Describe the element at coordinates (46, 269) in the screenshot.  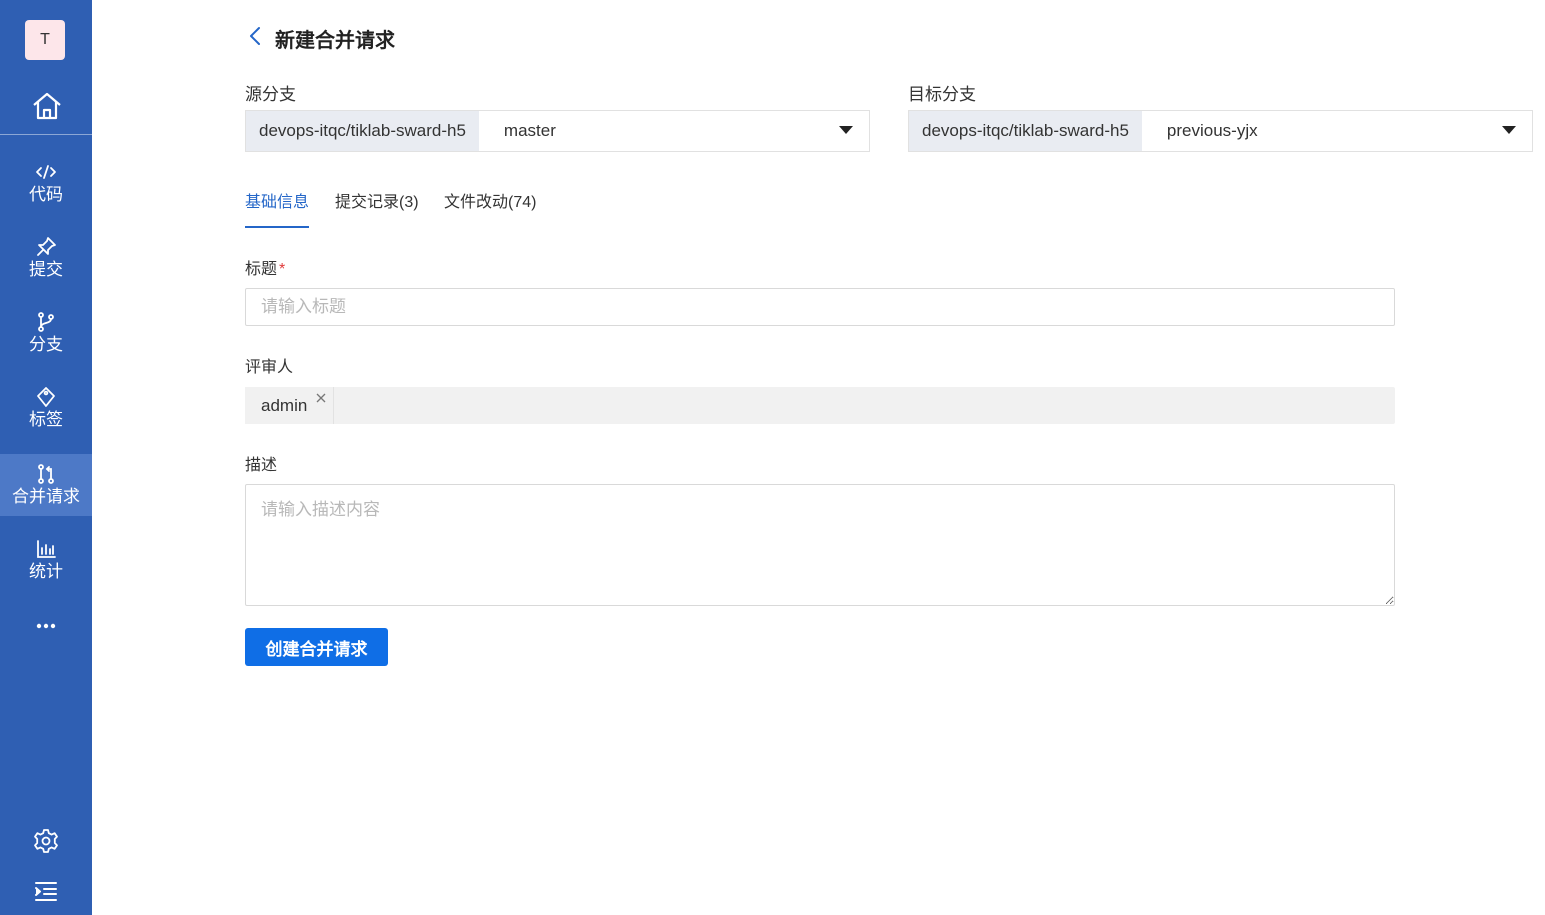
I see `sidebar-item-label: 提交` at that location.